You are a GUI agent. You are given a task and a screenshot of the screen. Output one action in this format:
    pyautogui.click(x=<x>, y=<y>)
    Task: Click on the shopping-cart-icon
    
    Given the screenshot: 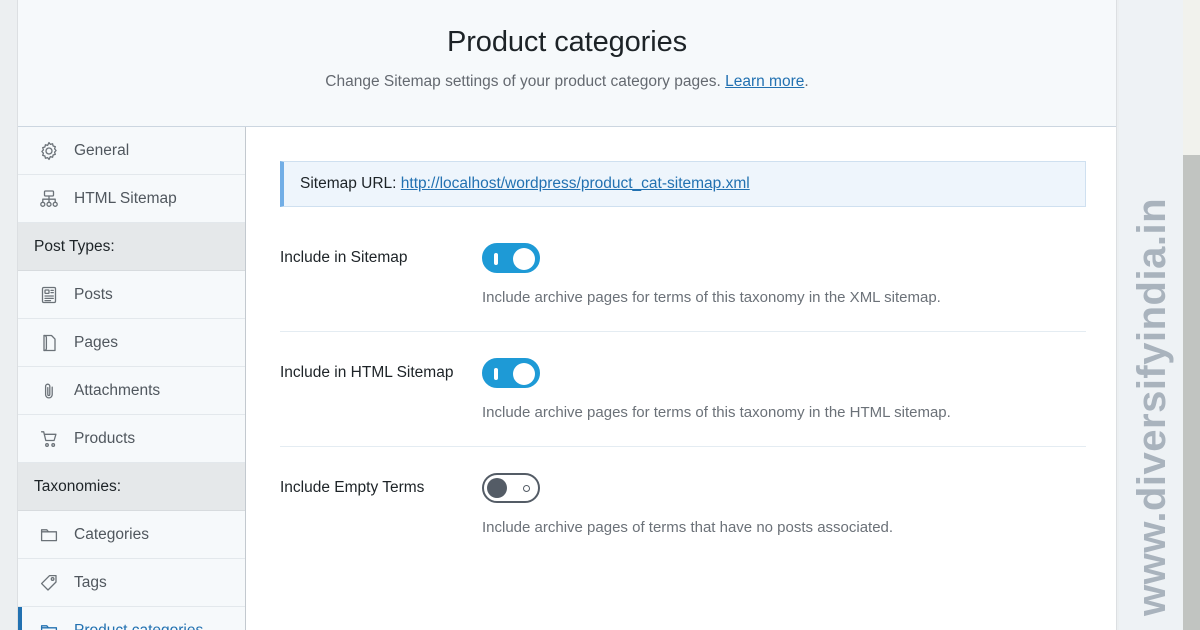 What is the action you would take?
    pyautogui.click(x=49, y=439)
    